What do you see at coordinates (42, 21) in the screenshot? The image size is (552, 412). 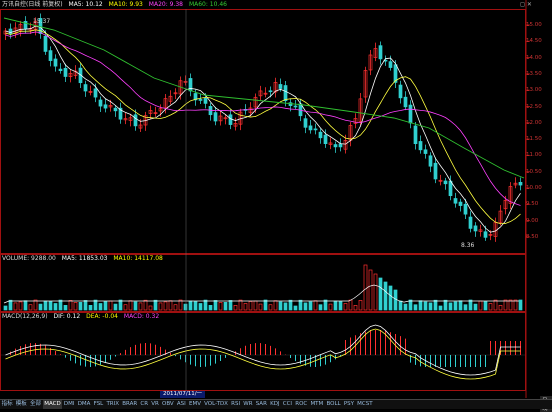 I see `high-price-label: 15.37` at bounding box center [42, 21].